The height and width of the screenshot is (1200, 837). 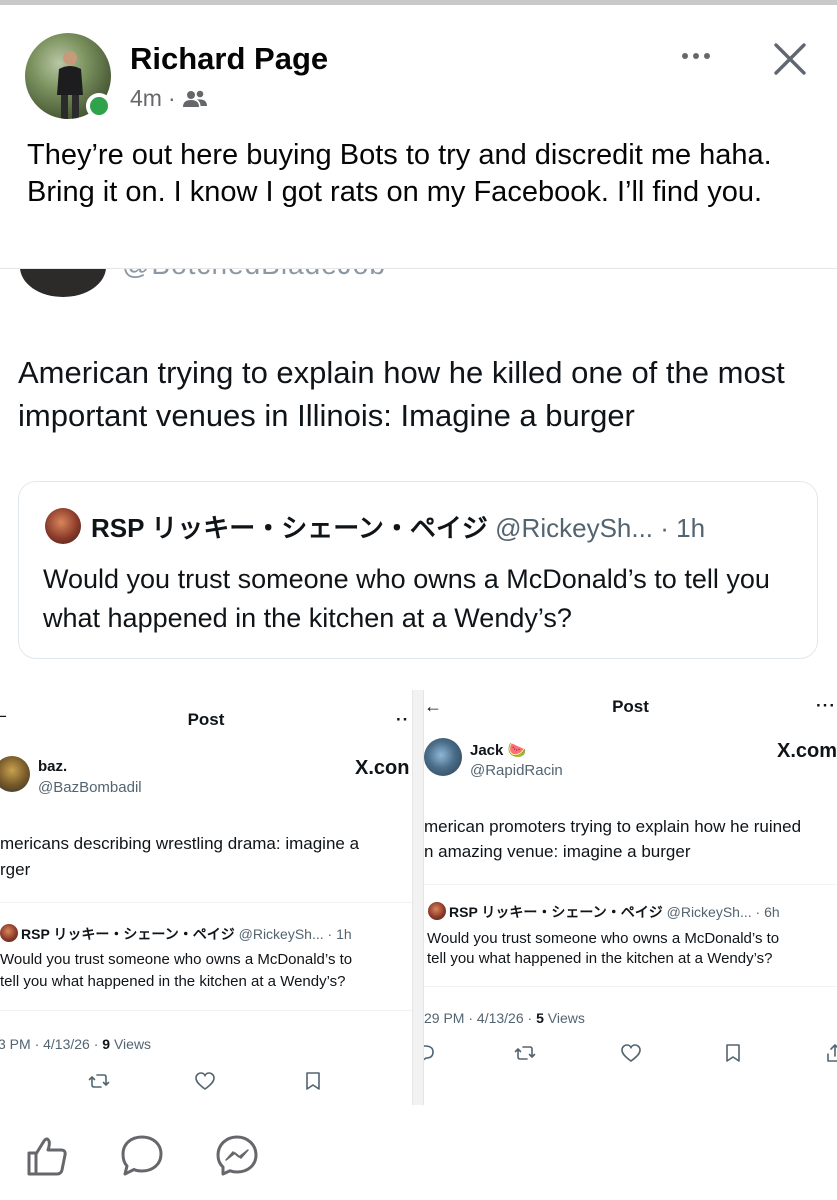 I want to click on more-options-icon, so click(x=696, y=56).